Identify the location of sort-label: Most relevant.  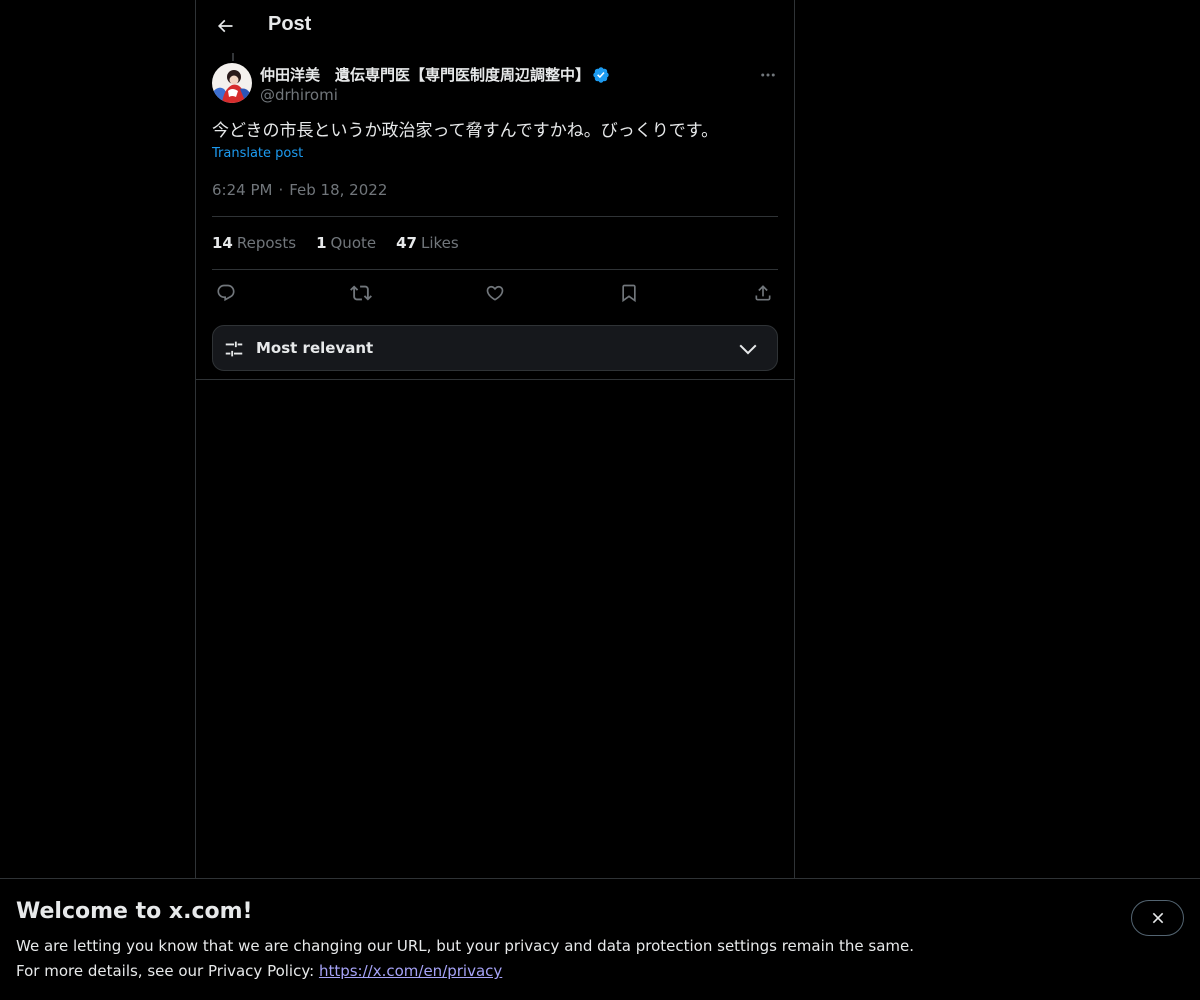
(315, 348).